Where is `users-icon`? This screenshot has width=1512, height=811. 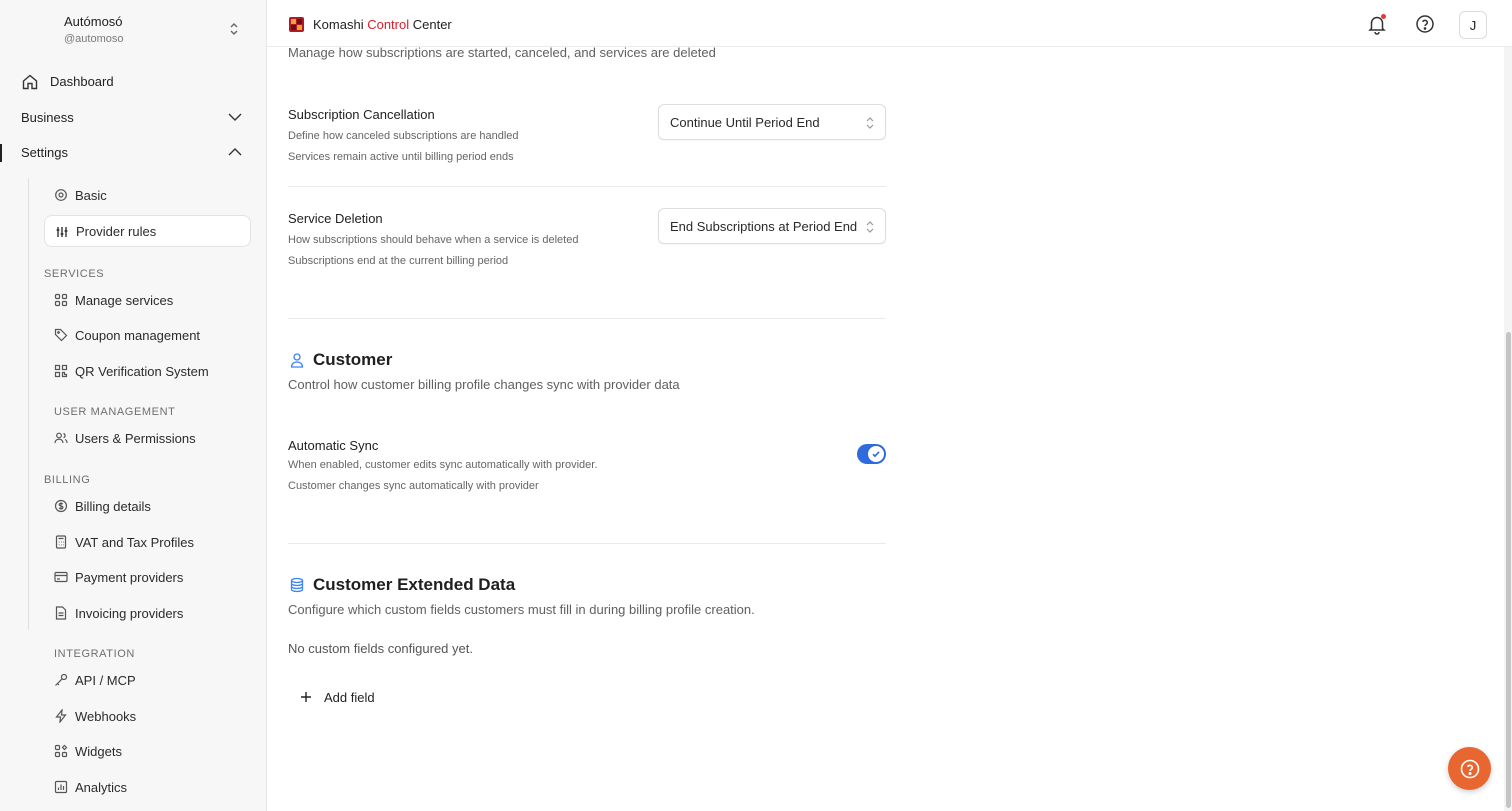
users-icon is located at coordinates (61, 438).